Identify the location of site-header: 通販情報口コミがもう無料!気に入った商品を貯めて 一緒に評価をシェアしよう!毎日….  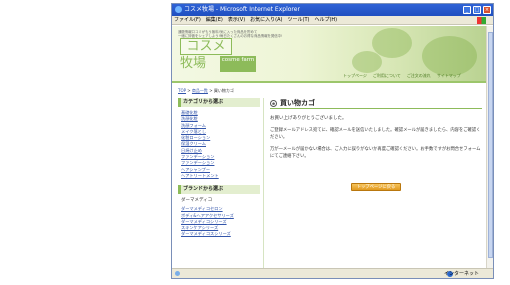
(329, 53).